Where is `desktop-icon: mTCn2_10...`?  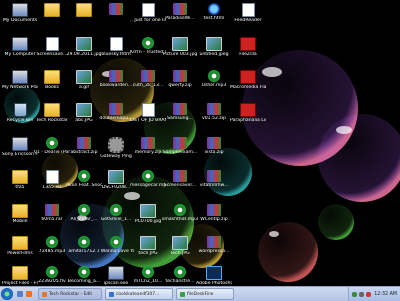 desktop-icon: mTCn2_10... is located at coordinates (148, 275).